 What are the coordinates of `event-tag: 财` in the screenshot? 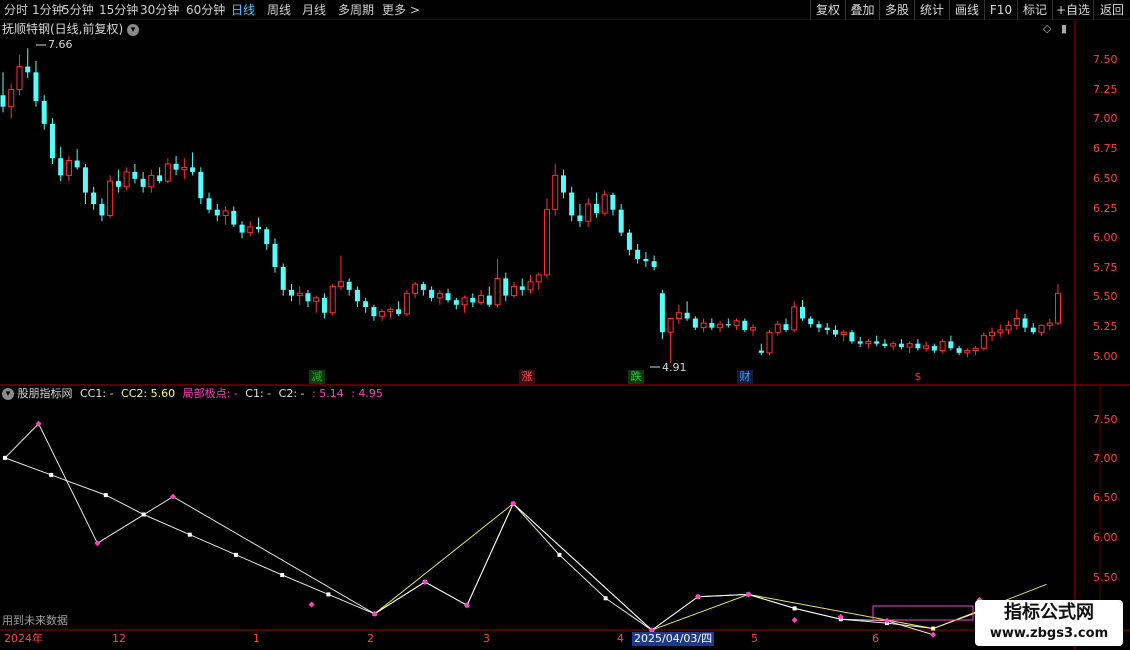 It's located at (745, 377).